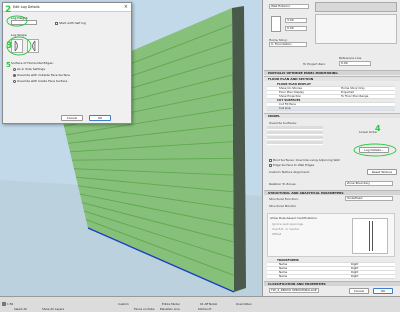 The width and height of the screenshot is (400, 312). I want to click on status-elevation: Elevation Line, so click(170, 309).